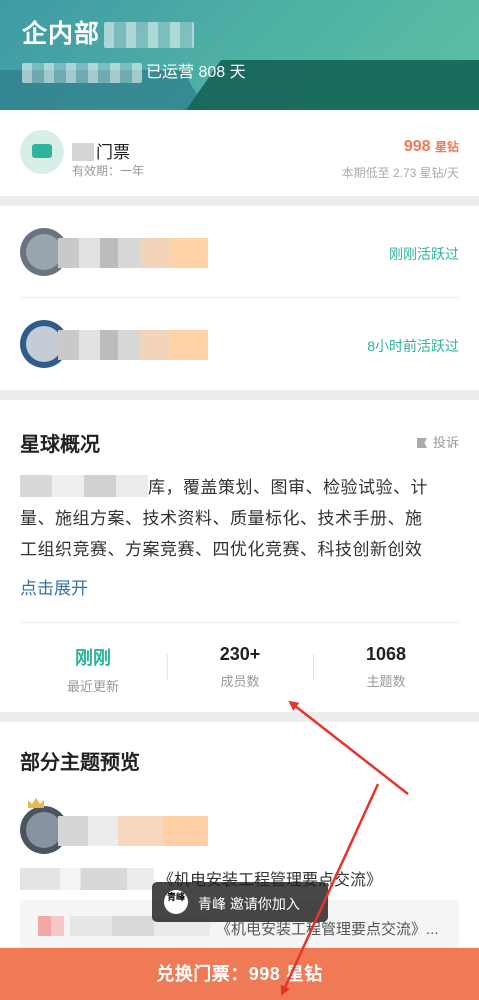  Describe the element at coordinates (176, 902) in the screenshot. I see `inviter-avatar: 青峰` at that location.